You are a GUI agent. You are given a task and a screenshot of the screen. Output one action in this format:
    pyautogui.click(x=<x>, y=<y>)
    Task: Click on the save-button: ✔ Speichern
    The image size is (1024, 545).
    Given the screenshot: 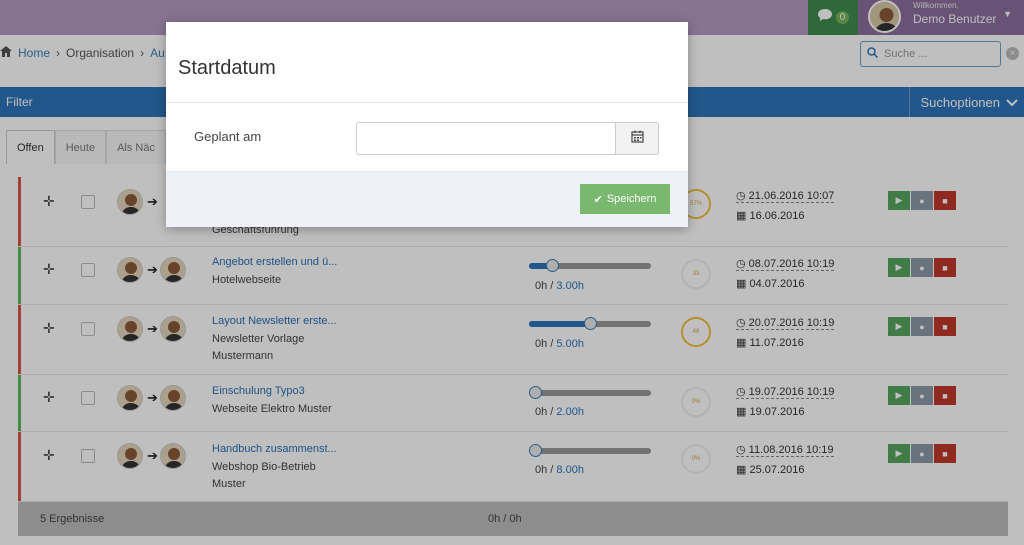 What is the action you would take?
    pyautogui.click(x=625, y=199)
    